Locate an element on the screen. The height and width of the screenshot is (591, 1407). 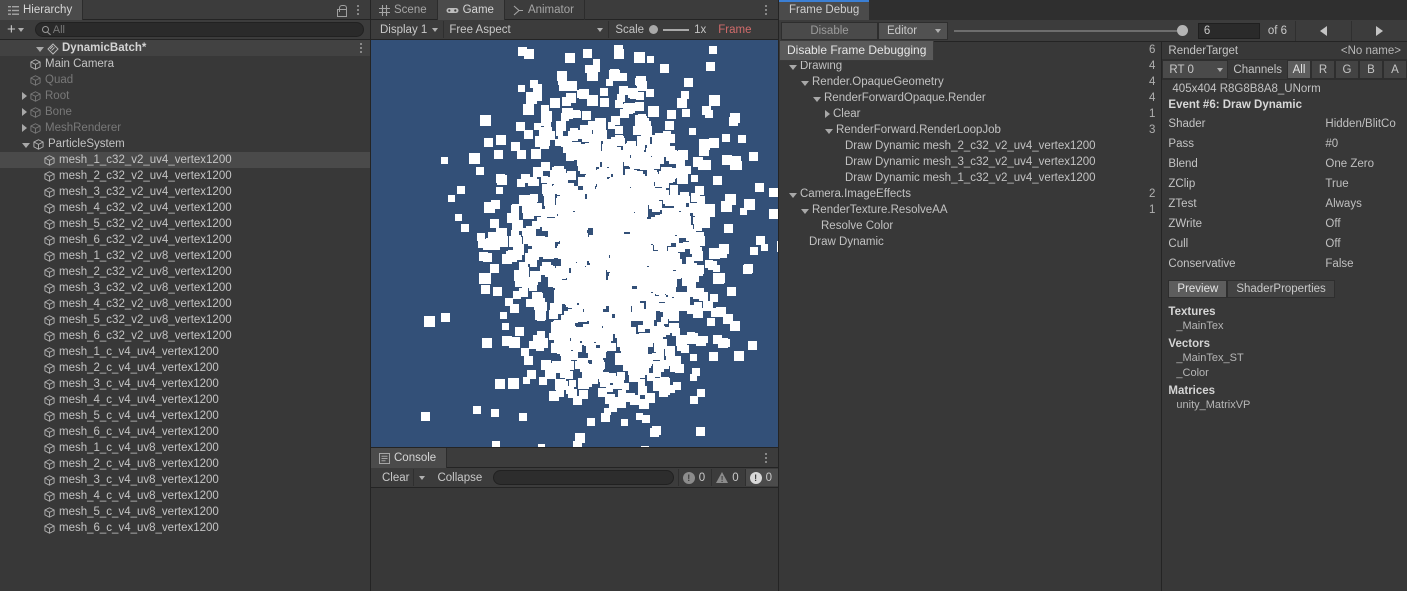
hierarchy-item: Quad is located at coordinates (185, 80).